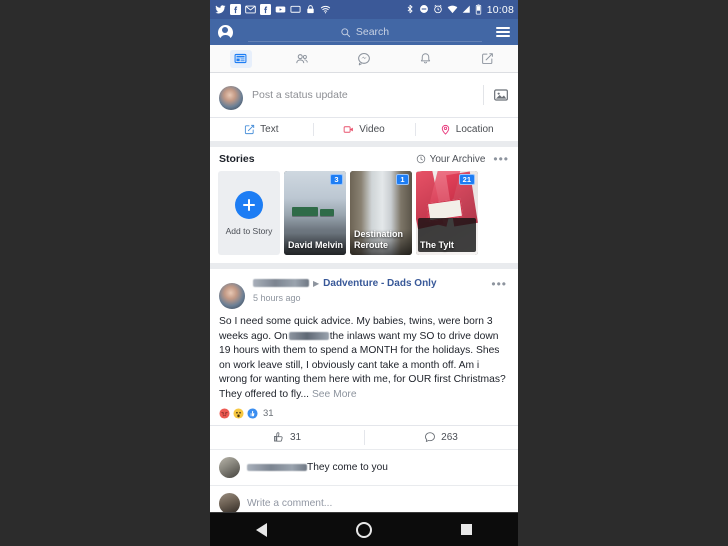  I want to click on location-icon, so click(445, 129).